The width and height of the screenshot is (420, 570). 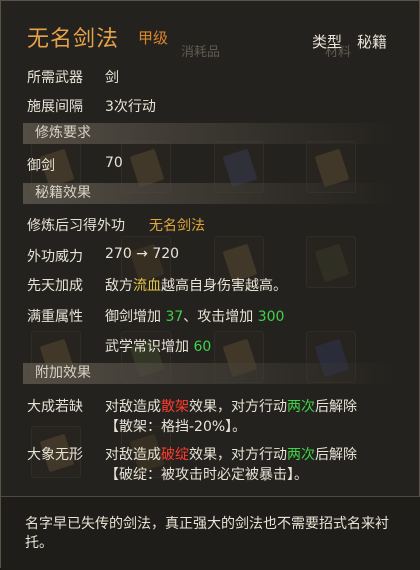 What do you see at coordinates (142, 254) in the screenshot?
I see `power-value: 270 → 720` at bounding box center [142, 254].